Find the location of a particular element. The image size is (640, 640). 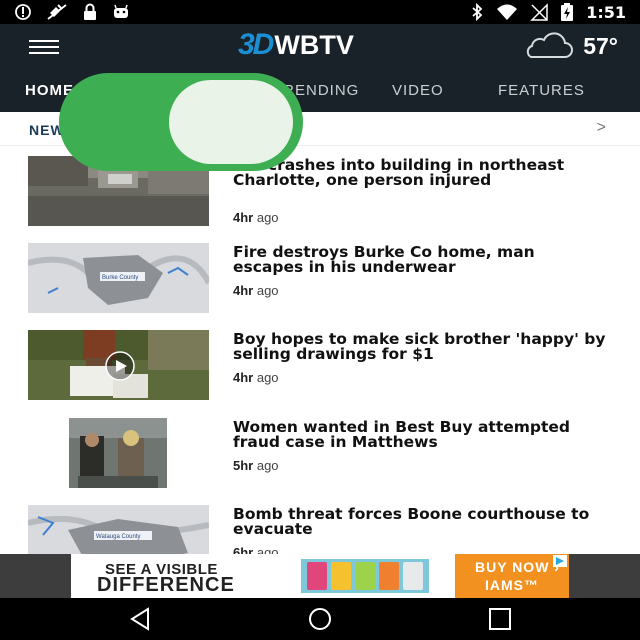

no-satellite-icon is located at coordinates (57, 12).